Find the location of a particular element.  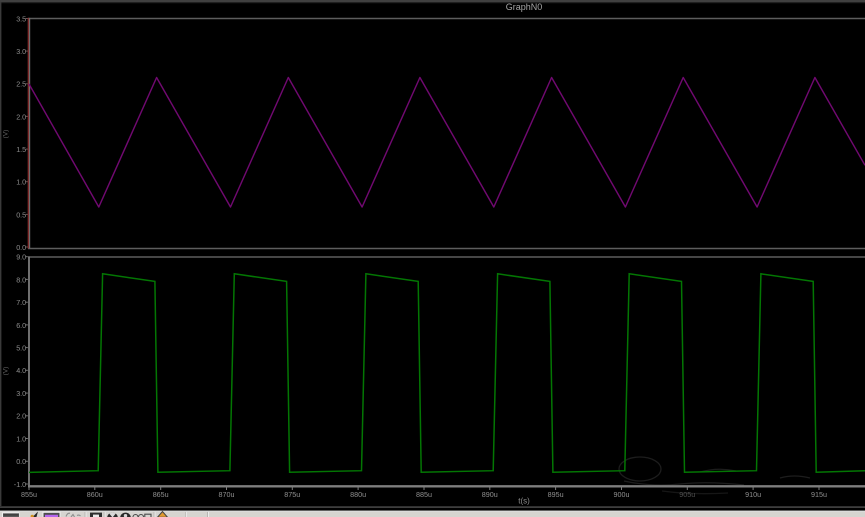

svg-text: 0.5 is located at coordinates (21, 214).